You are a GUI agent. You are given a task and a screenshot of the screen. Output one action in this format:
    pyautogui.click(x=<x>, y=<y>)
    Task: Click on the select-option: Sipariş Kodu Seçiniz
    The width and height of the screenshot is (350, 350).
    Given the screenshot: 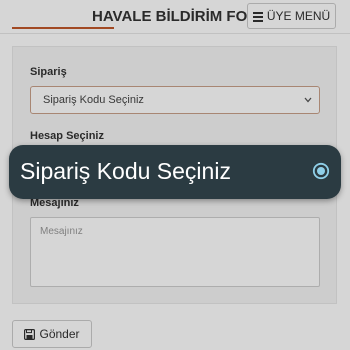 What is the action you would take?
    pyautogui.click(x=175, y=172)
    